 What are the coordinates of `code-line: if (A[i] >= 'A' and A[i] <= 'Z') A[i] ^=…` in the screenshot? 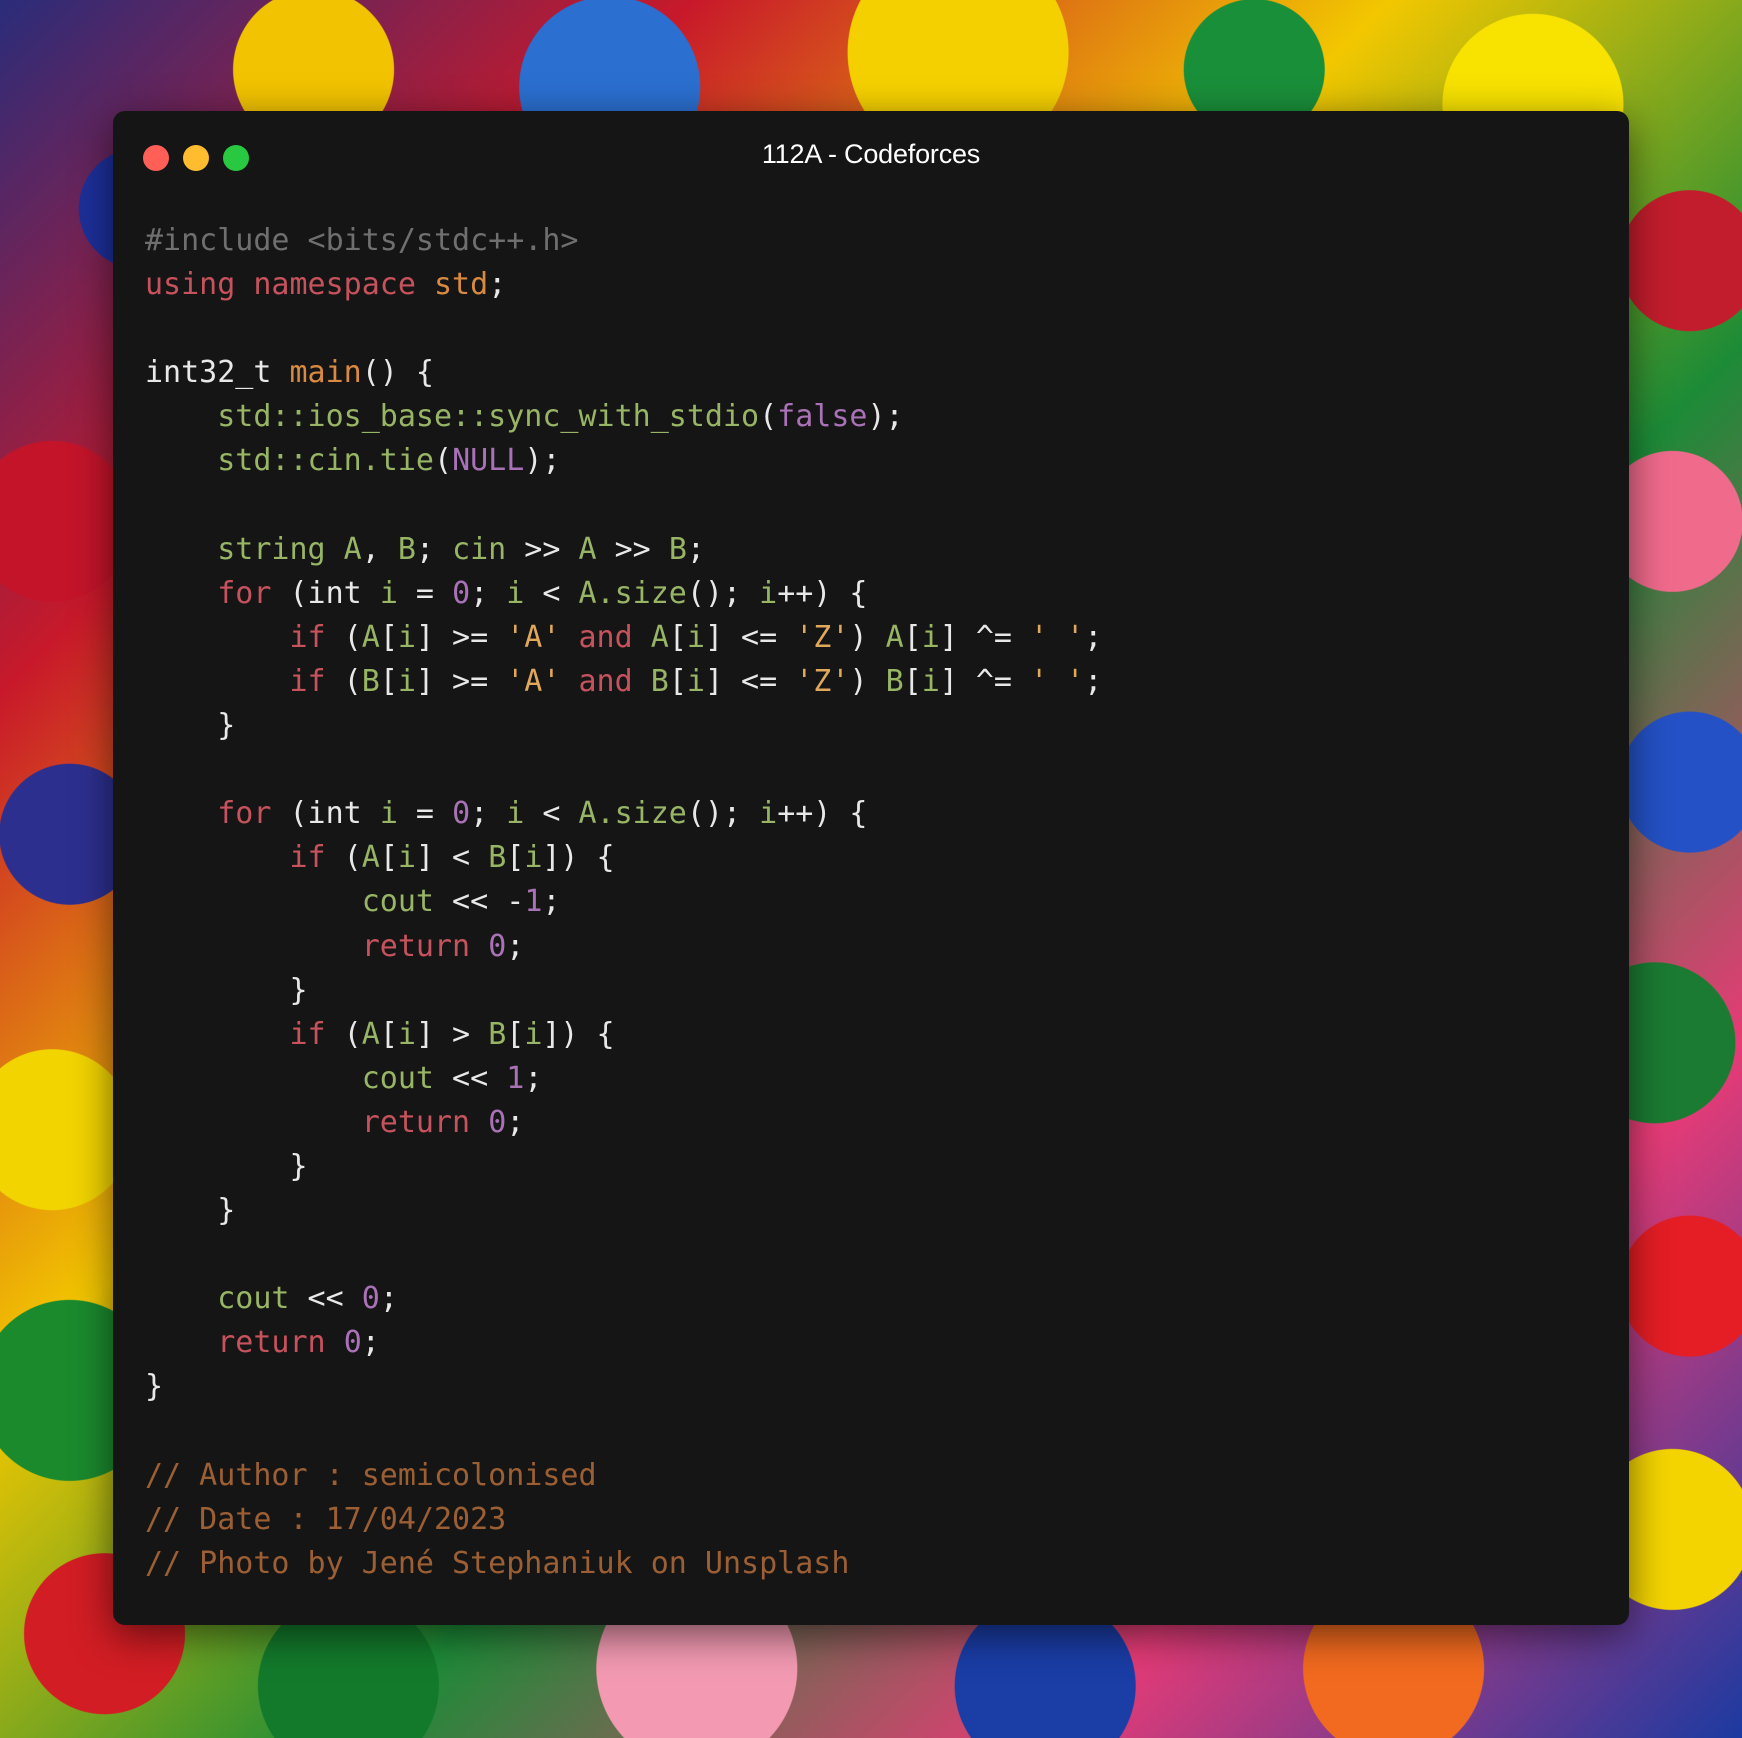 It's located at (624, 638).